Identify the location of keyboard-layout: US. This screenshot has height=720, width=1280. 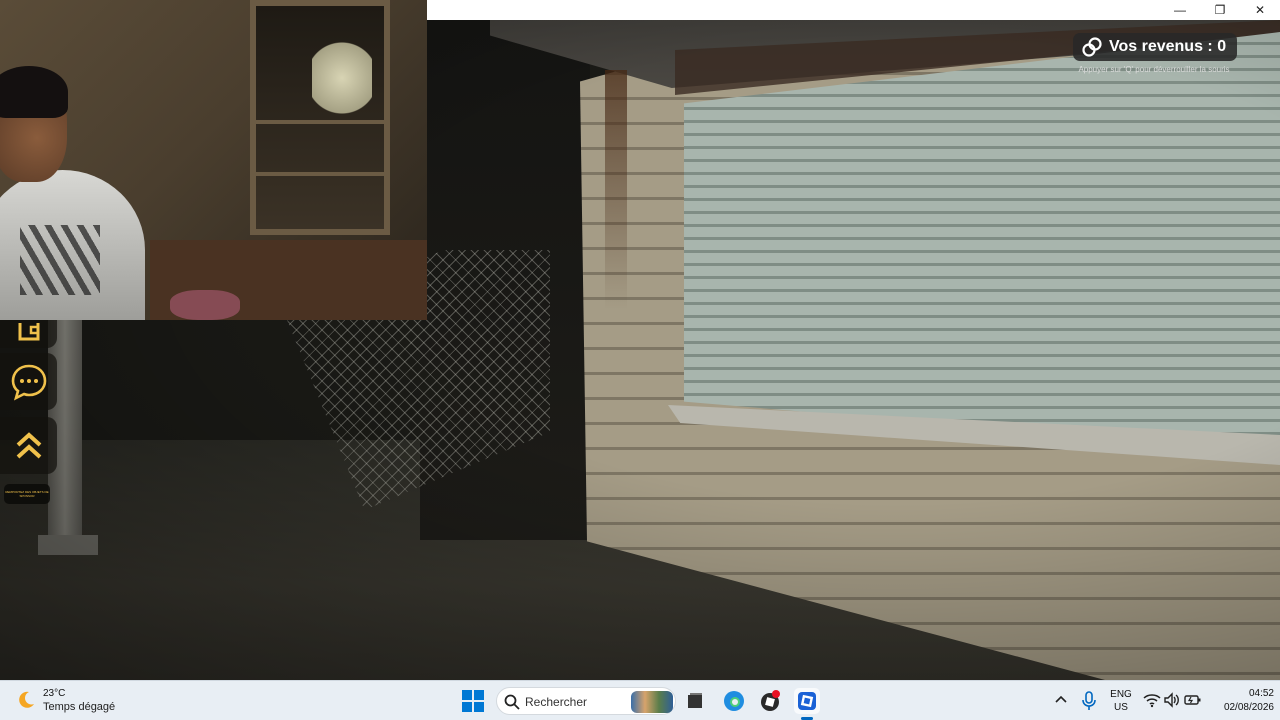
(1121, 707).